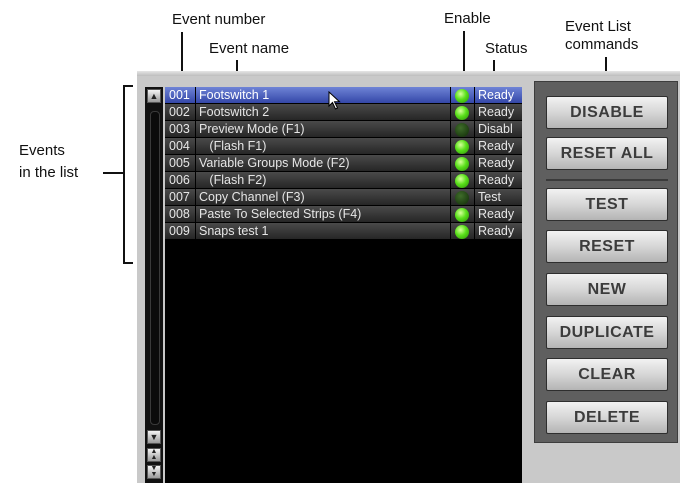  Describe the element at coordinates (607, 374) in the screenshot. I see `clear-button: CLEAR` at that location.